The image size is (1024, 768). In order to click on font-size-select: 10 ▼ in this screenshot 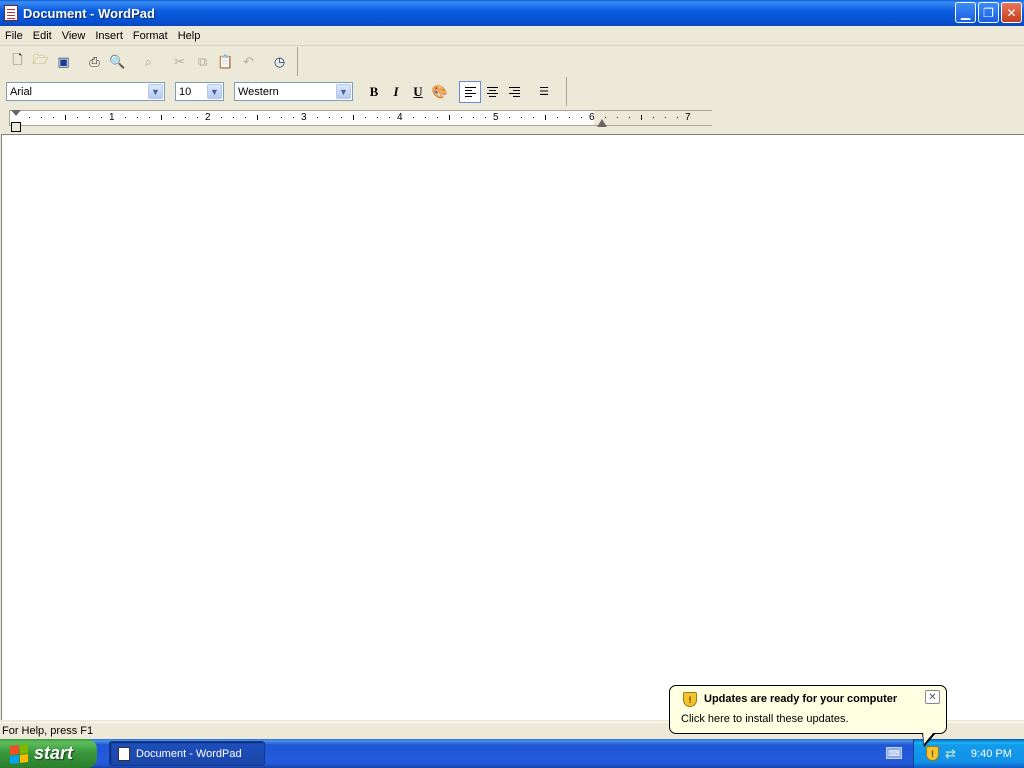, I will do `click(199, 91)`.